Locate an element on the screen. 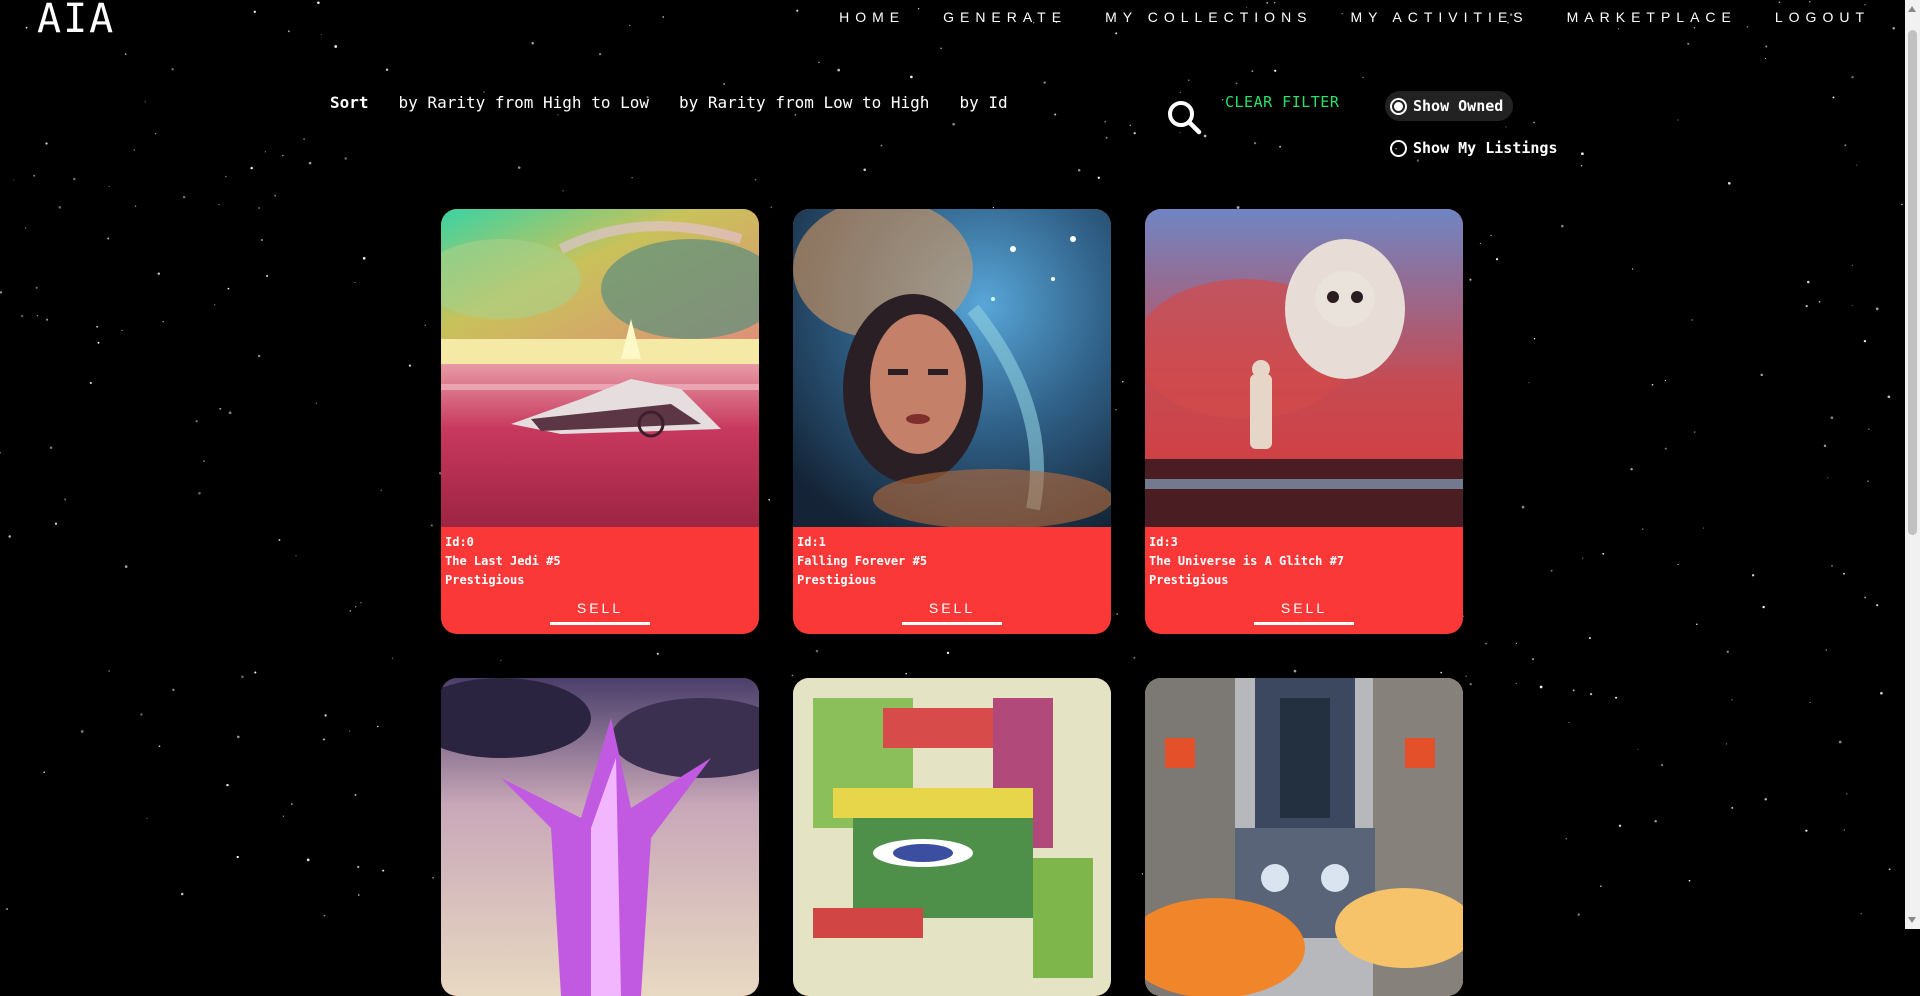 Image resolution: width=1920 pixels, height=996 pixels. vertical-scrollbar is located at coordinates (1912, 464).